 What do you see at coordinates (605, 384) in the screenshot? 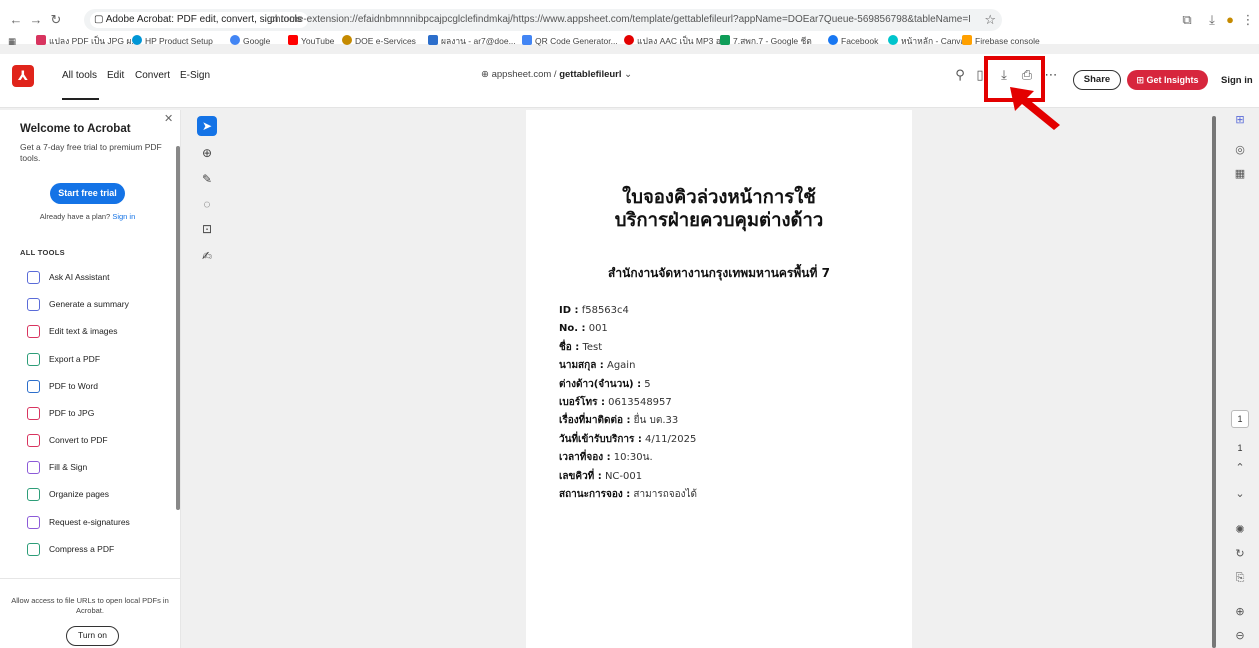
I see `field-foreigner-count: ต่างด้าว(จำนวน) : 5` at bounding box center [605, 384].